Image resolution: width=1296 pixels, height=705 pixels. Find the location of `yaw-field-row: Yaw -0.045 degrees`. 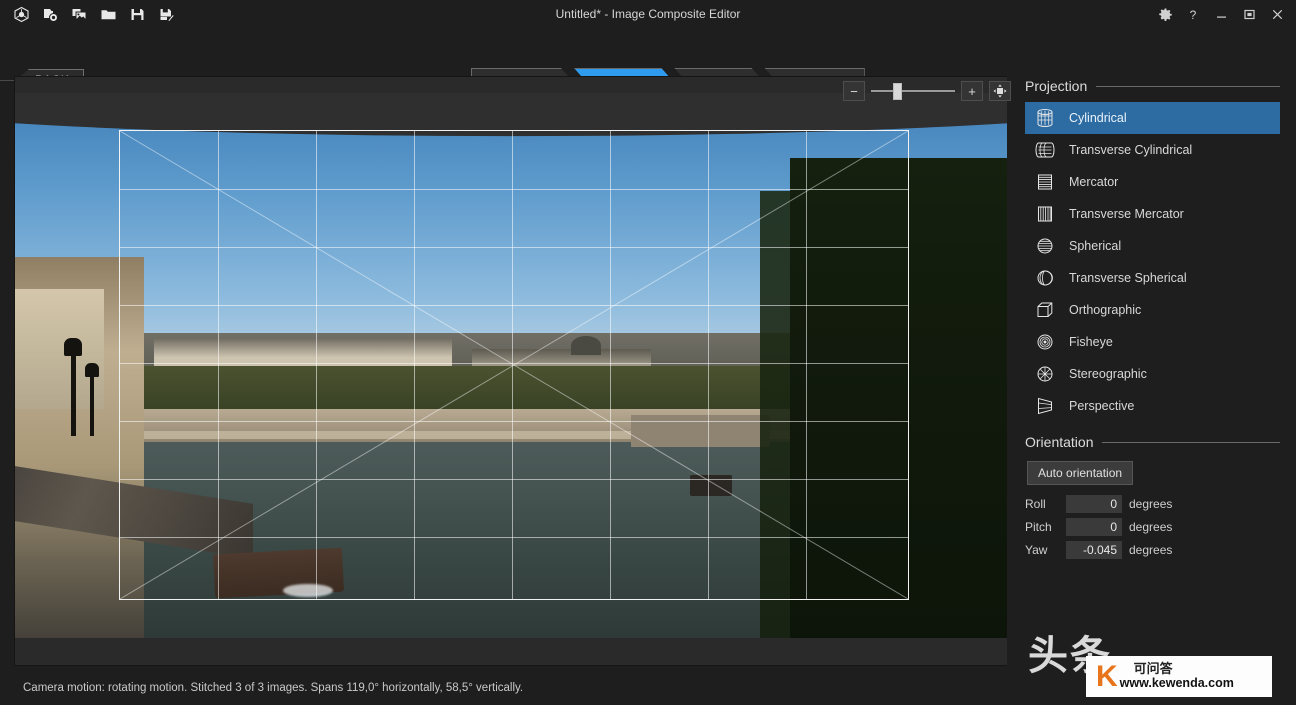

yaw-field-row: Yaw -0.045 degrees is located at coordinates (1152, 550).